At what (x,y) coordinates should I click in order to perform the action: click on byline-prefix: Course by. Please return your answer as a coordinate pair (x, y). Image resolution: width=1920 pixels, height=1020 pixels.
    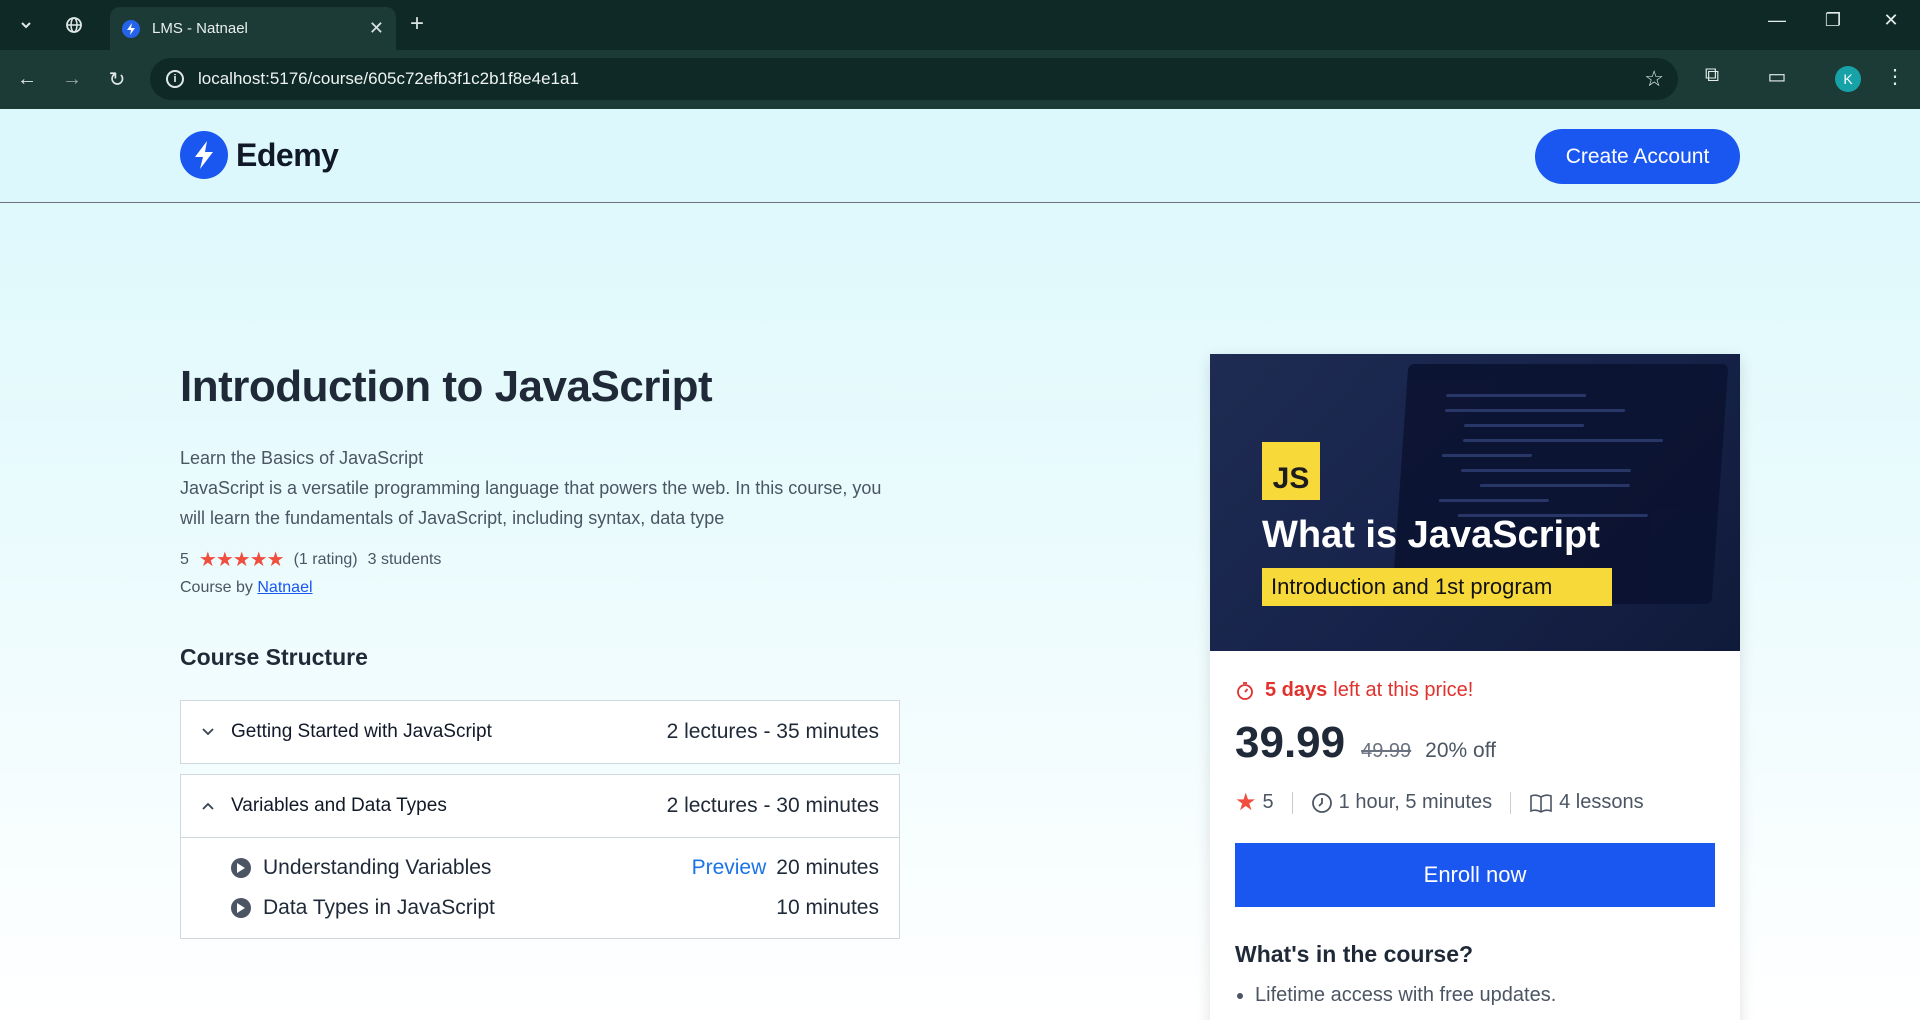
    Looking at the image, I should click on (216, 587).